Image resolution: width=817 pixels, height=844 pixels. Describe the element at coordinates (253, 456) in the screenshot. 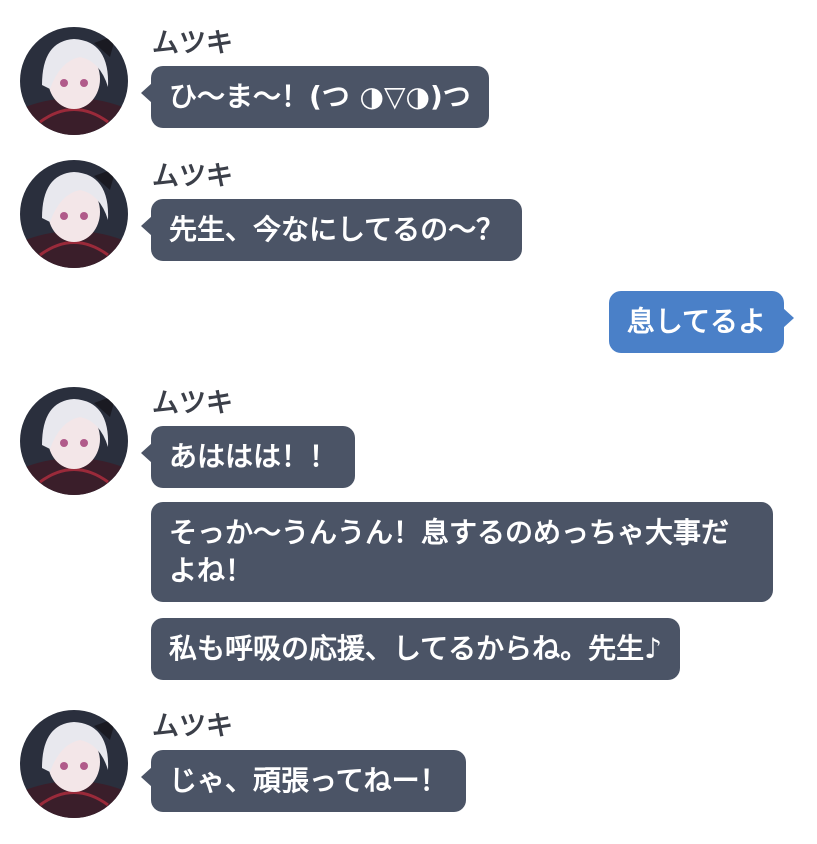

I see `message-text: あははは！！` at that location.